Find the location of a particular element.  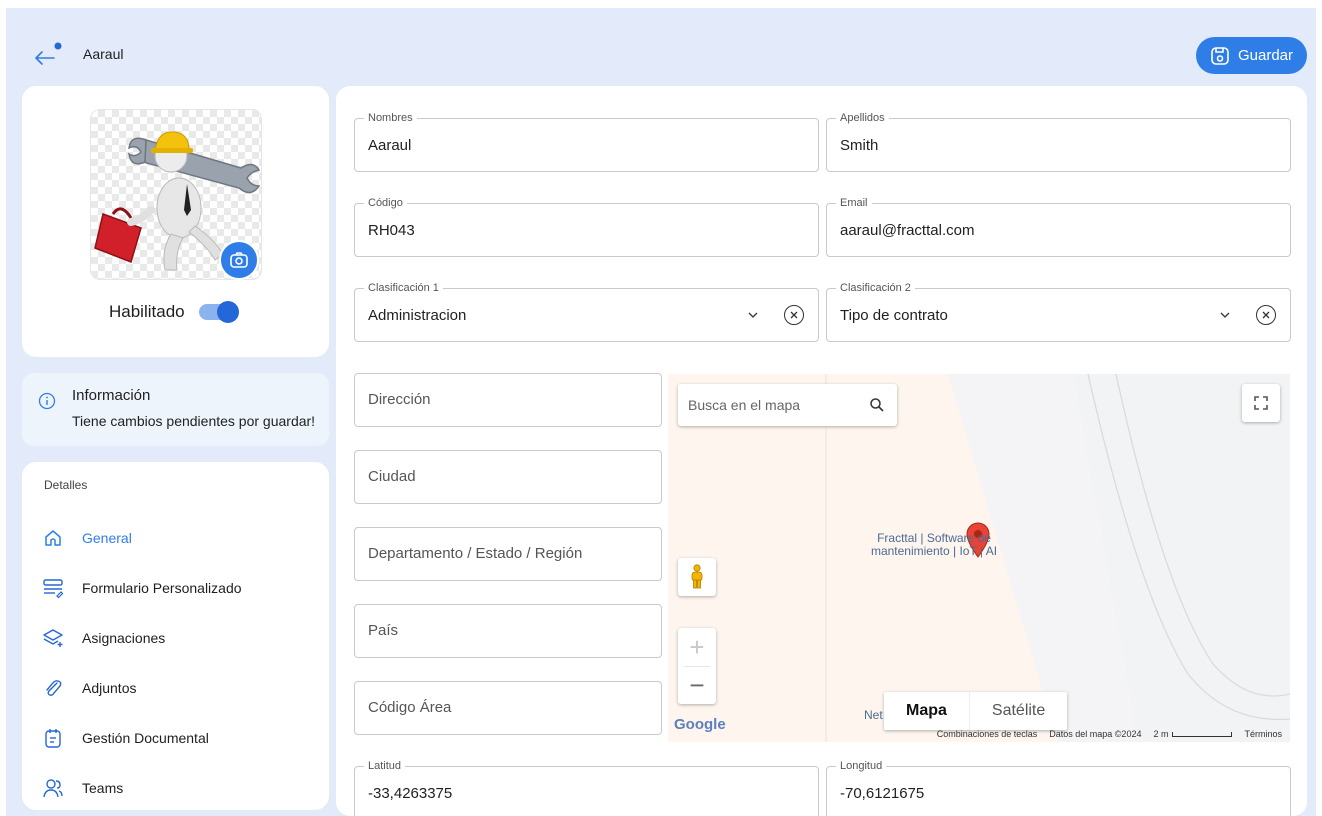

direccion-input: Dirección is located at coordinates (508, 400).